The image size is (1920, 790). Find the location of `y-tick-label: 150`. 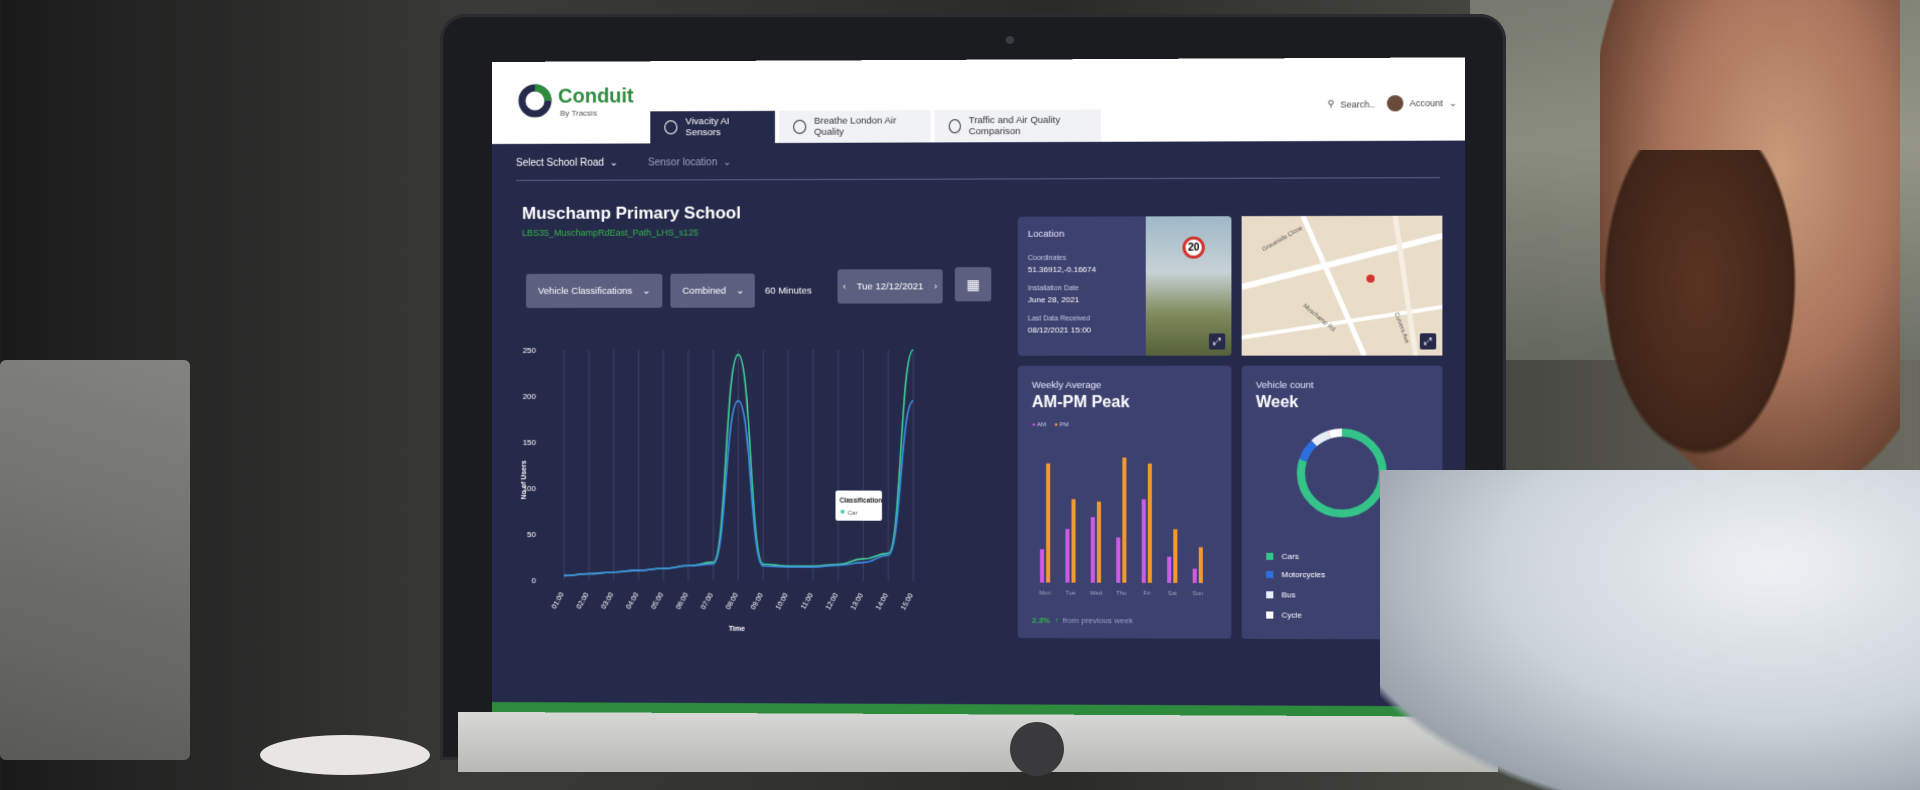

y-tick-label: 150 is located at coordinates (530, 442).